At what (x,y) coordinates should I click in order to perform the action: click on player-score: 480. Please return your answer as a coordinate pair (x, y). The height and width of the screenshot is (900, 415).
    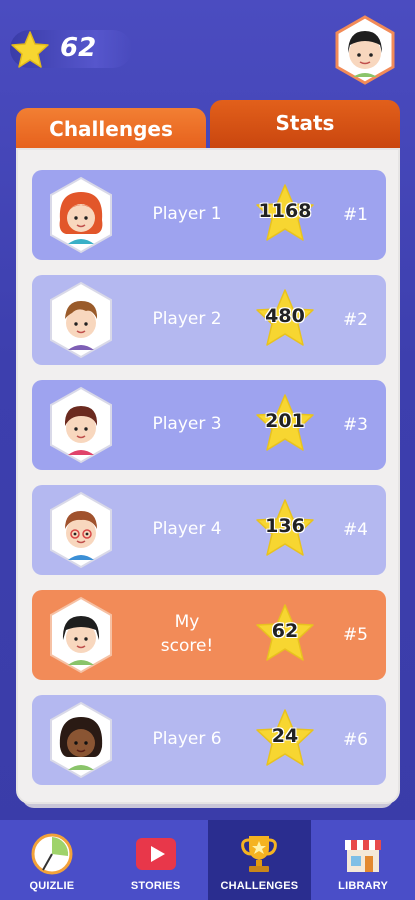
    Looking at the image, I should click on (285, 316).